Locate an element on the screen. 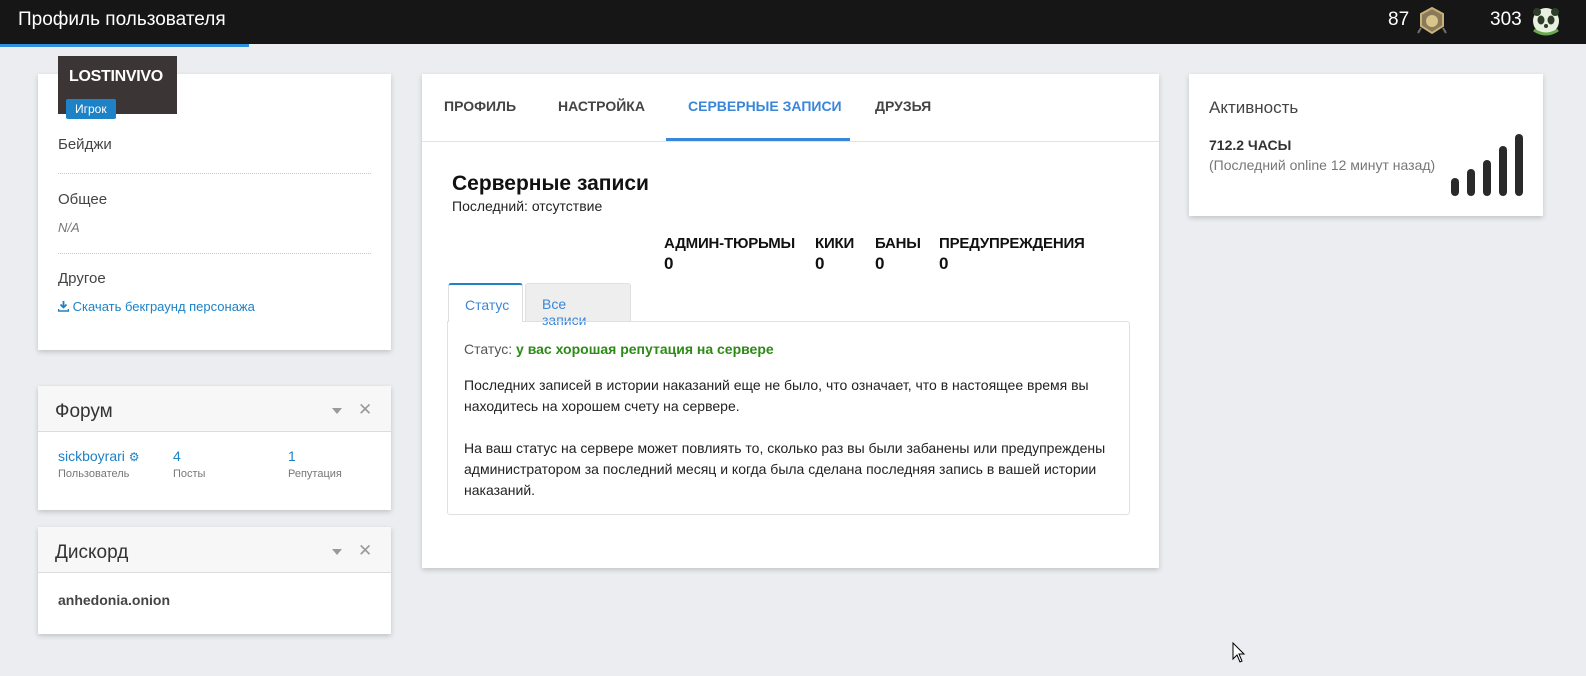 This screenshot has height=676, width=1586. top-bar: Профиль пользователя 87 303 is located at coordinates (793, 22).